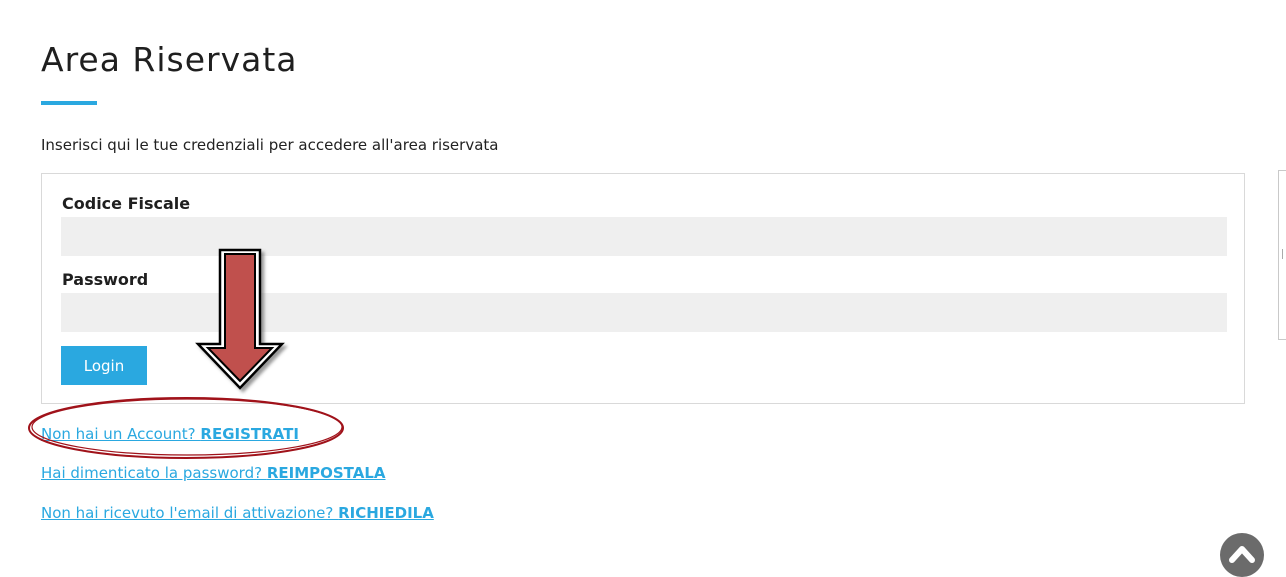 This screenshot has width=1286, height=577. What do you see at coordinates (1282, 255) in the screenshot?
I see `scrollbar` at bounding box center [1282, 255].